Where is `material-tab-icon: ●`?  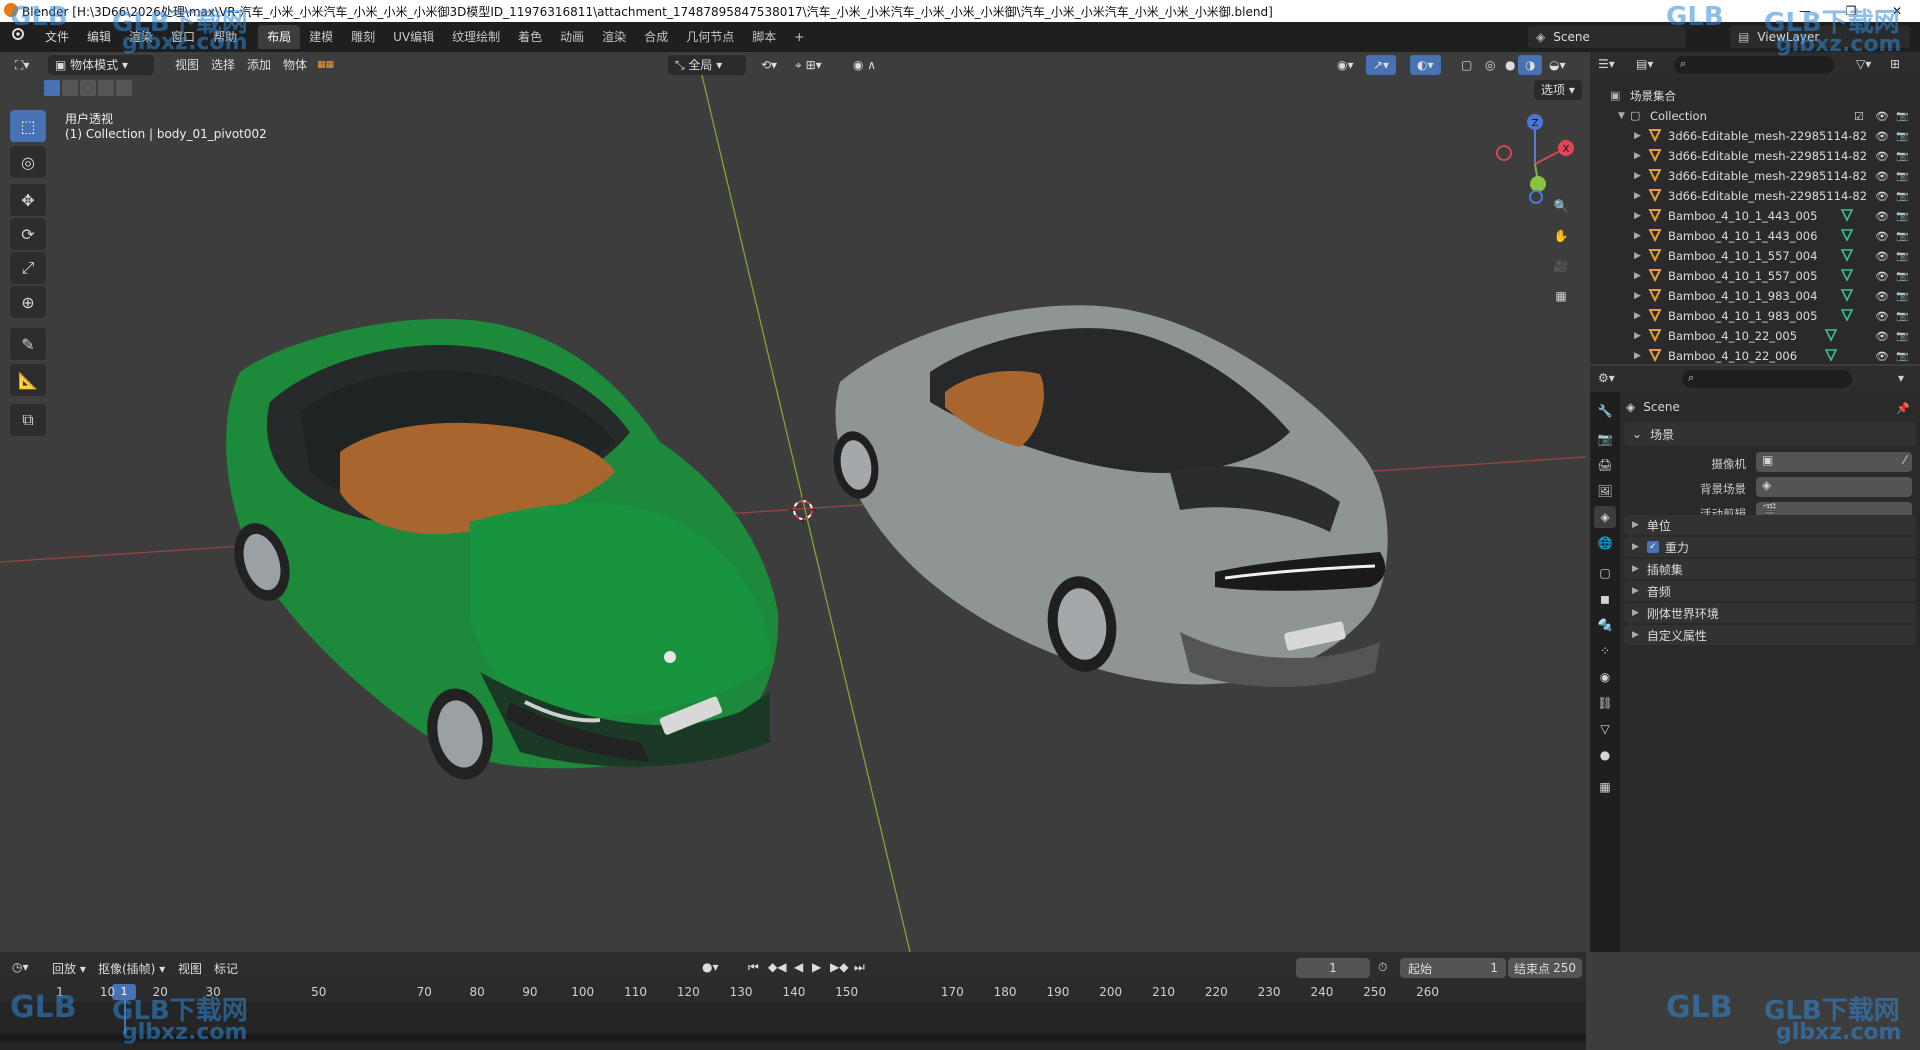 material-tab-icon: ● is located at coordinates (1605, 755).